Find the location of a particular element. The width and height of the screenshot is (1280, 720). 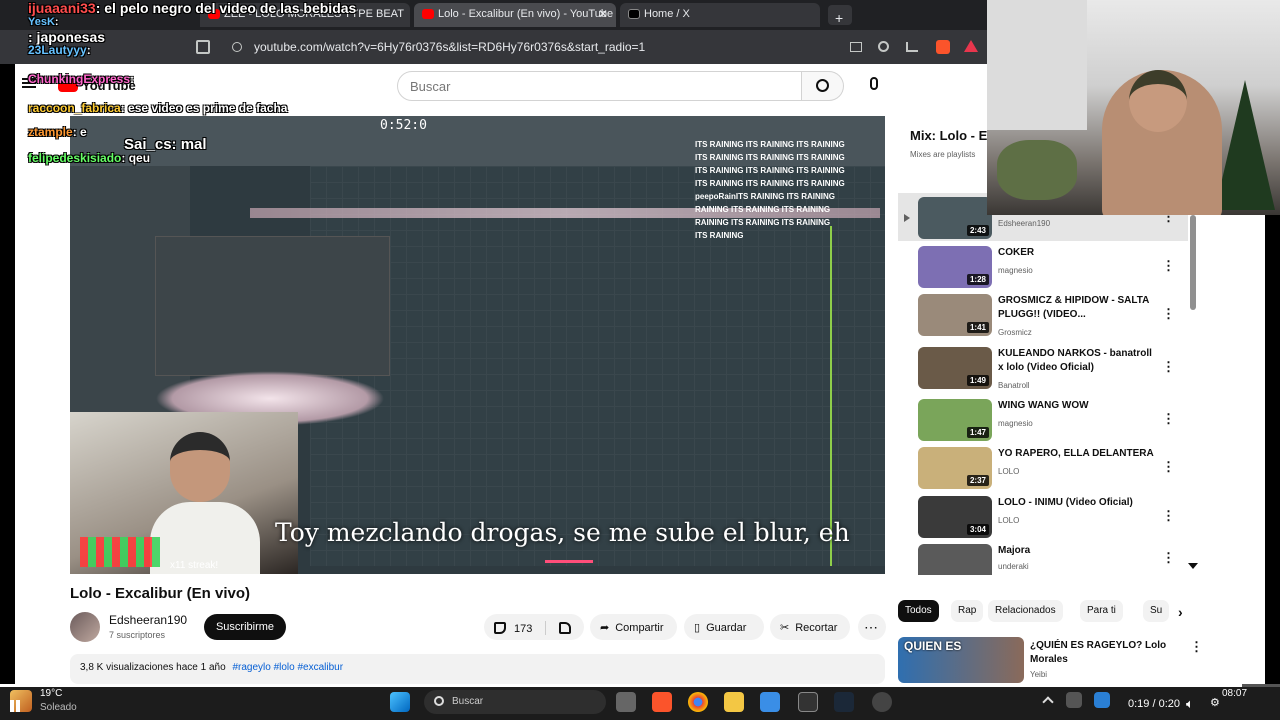

webcam-plush is located at coordinates (1037, 170).